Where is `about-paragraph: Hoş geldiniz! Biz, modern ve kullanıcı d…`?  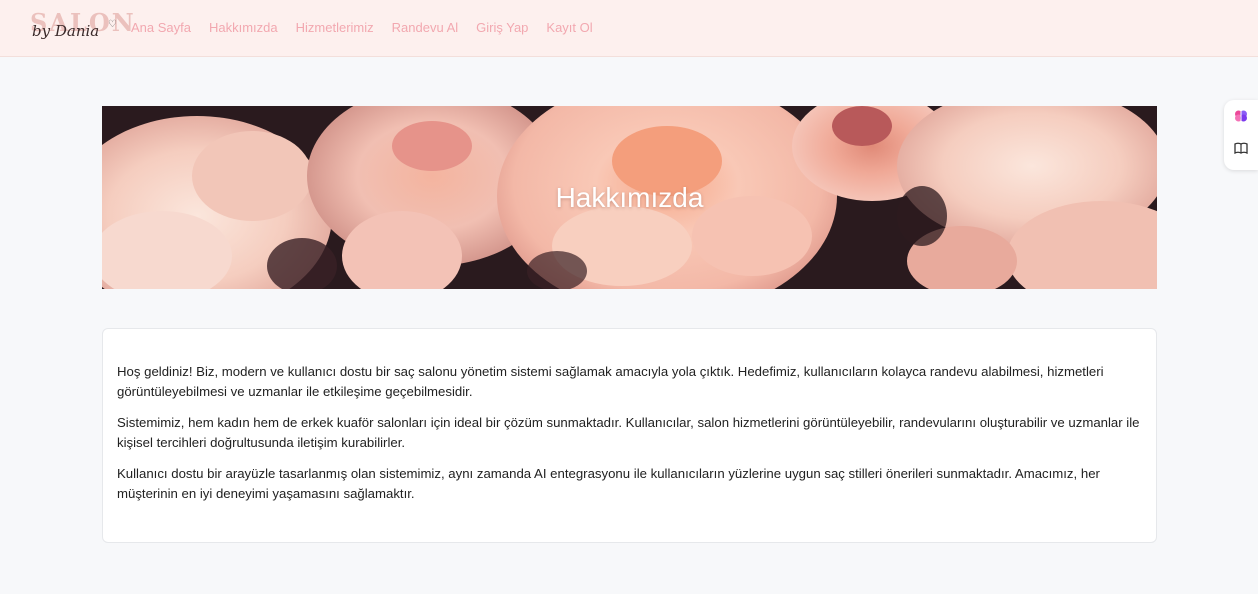
about-paragraph: Hoş geldiniz! Biz, modern ve kullanıcı d… is located at coordinates (610, 381).